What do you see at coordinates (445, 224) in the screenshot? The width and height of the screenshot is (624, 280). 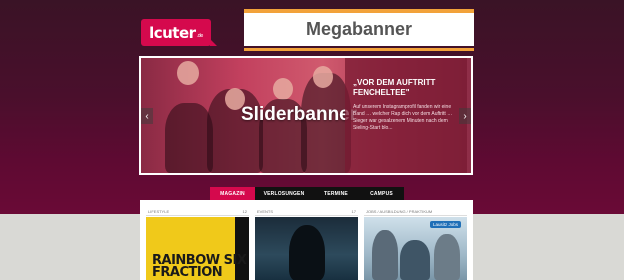 I see `jobs-logo: Lausitz Jobs` at bounding box center [445, 224].